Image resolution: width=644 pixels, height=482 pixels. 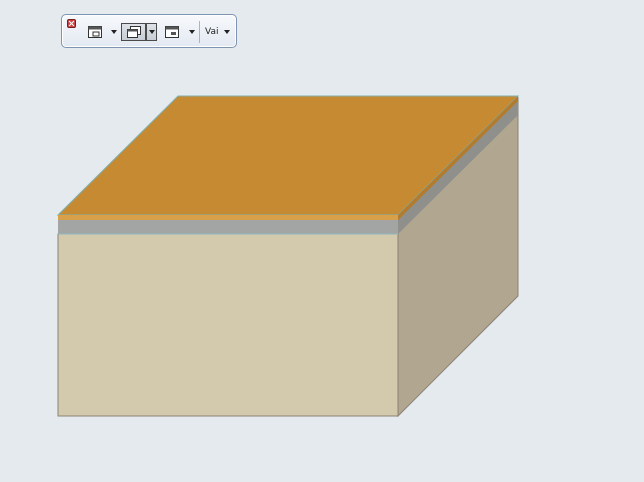 I want to click on box-top-stripe, so click(x=228, y=217).